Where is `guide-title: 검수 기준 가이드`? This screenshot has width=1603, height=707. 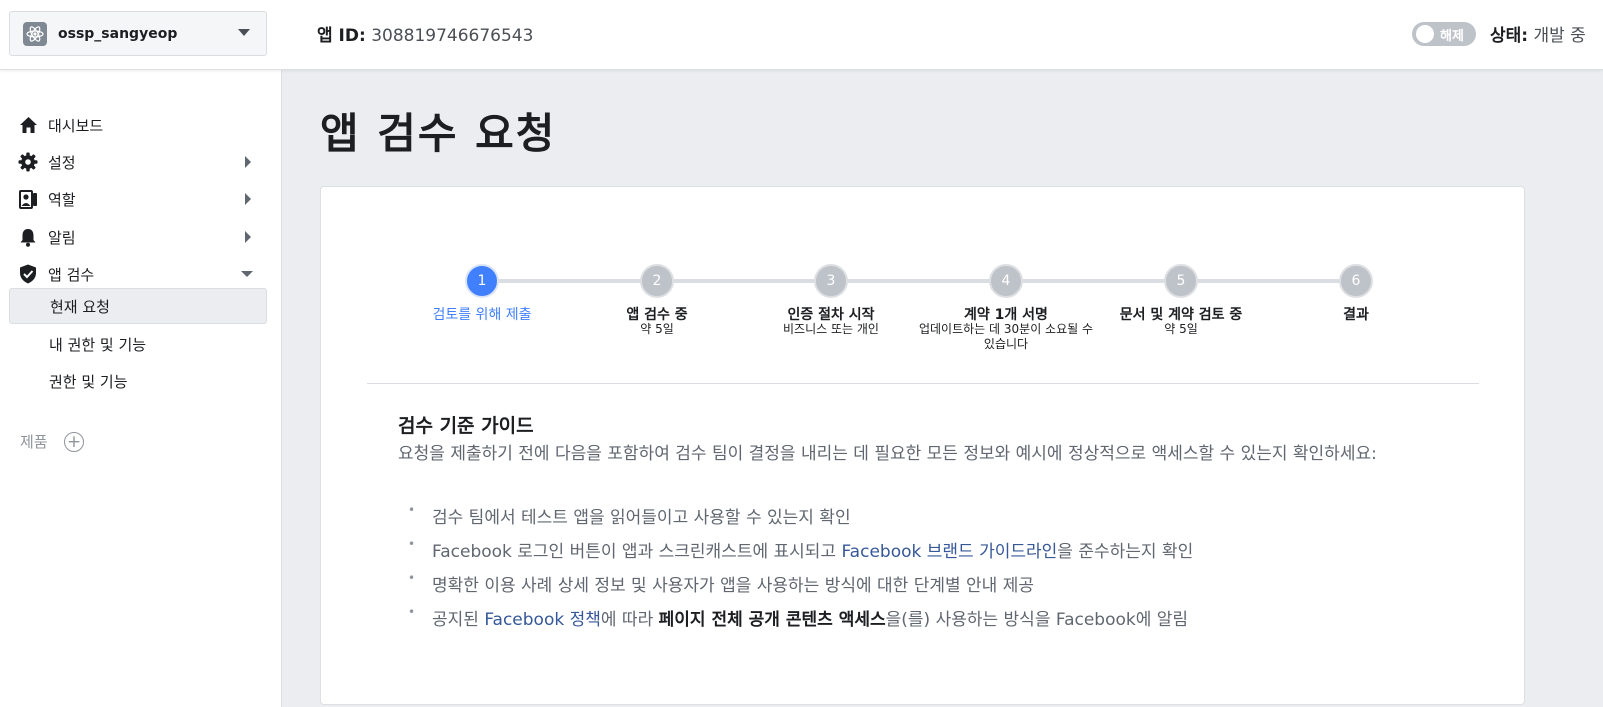 guide-title: 검수 기준 가이드 is located at coordinates (466, 426).